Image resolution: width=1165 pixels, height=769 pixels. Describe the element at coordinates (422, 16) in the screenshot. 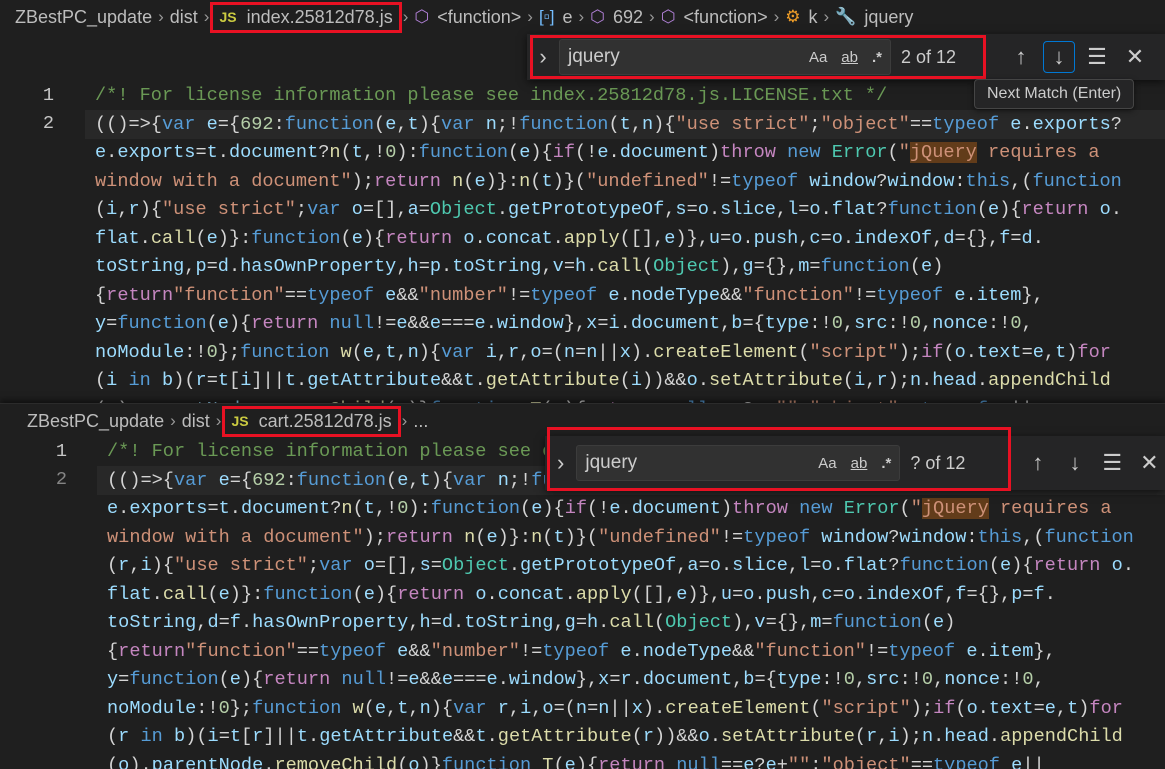

I see `cube-icon: ⬡` at that location.